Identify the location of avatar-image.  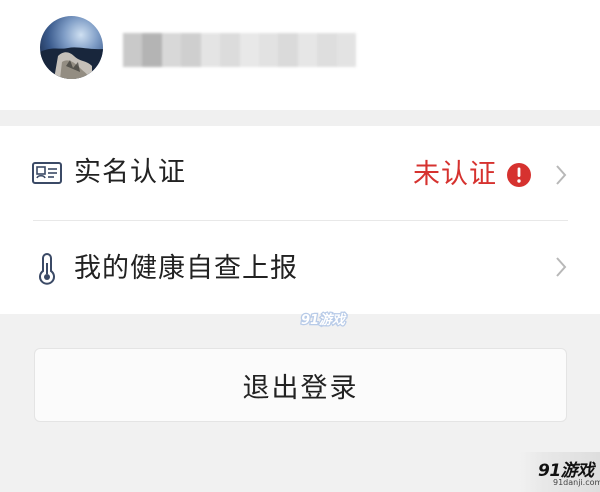
(71, 63).